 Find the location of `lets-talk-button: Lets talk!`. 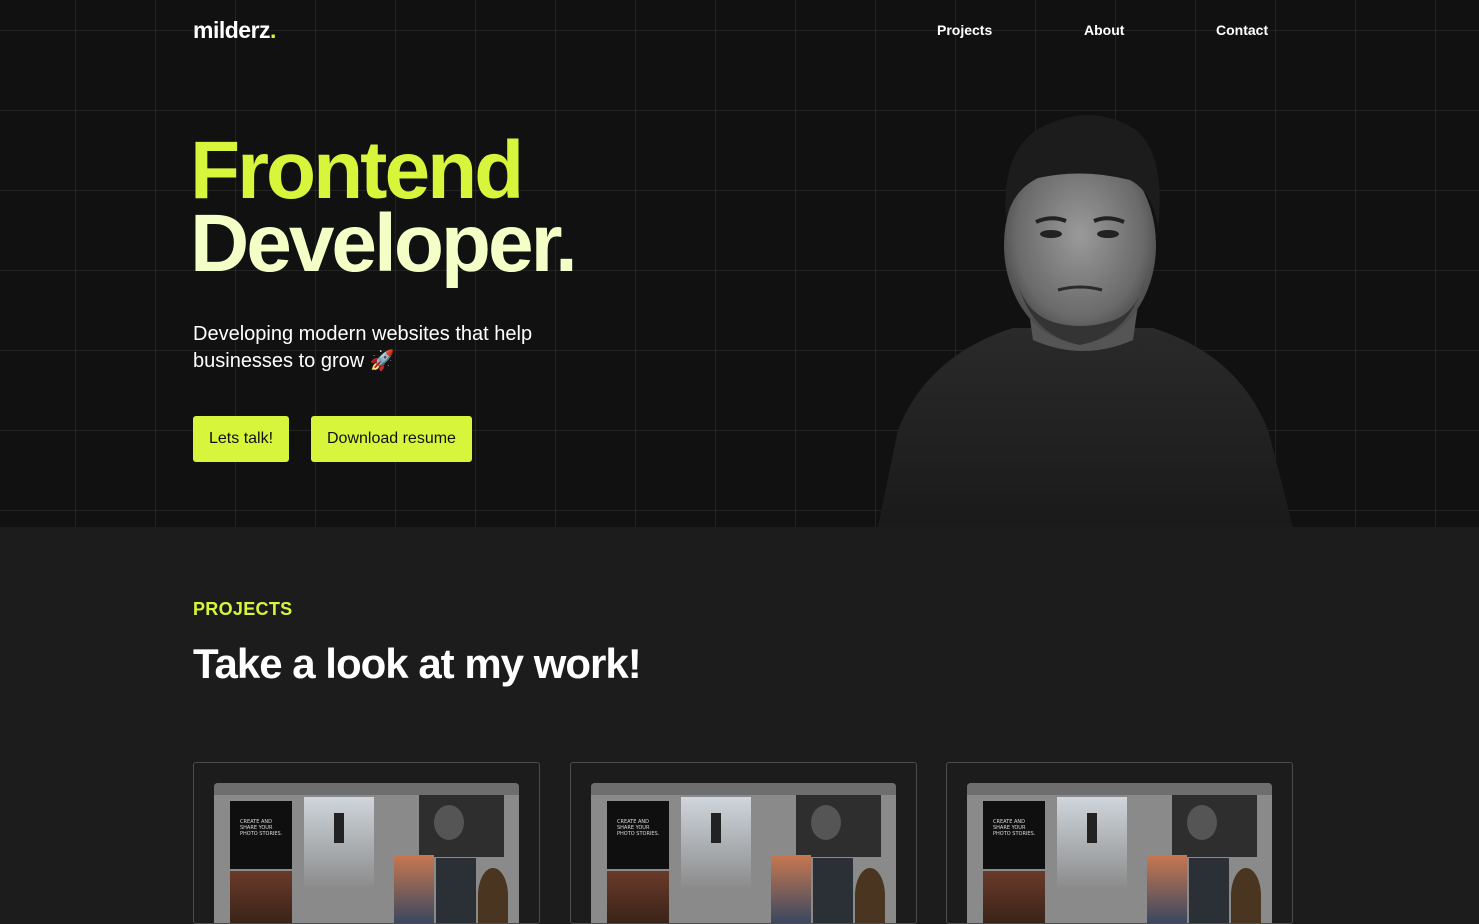

lets-talk-button: Lets talk! is located at coordinates (241, 439).